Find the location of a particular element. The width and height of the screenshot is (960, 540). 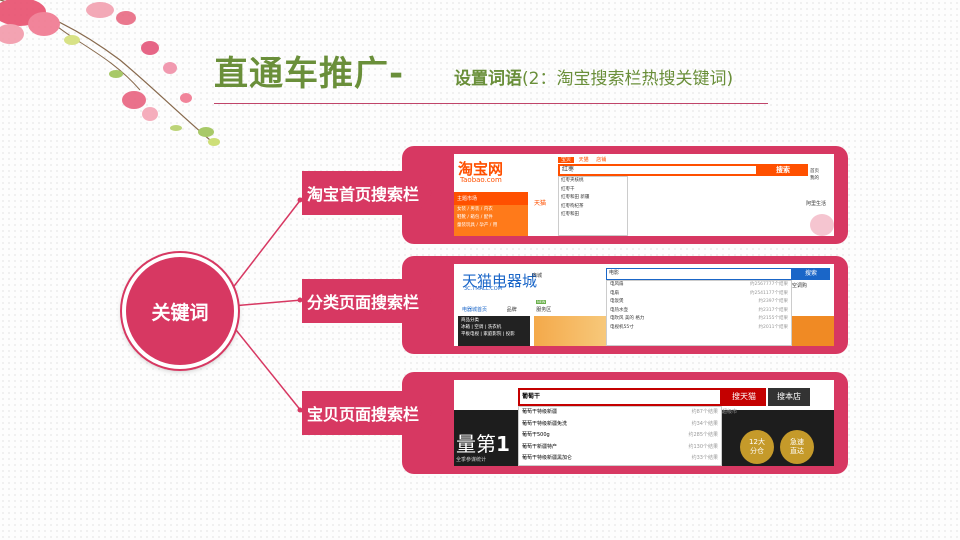

suggestion-term: 电饭煲 is located at coordinates (617, 302).